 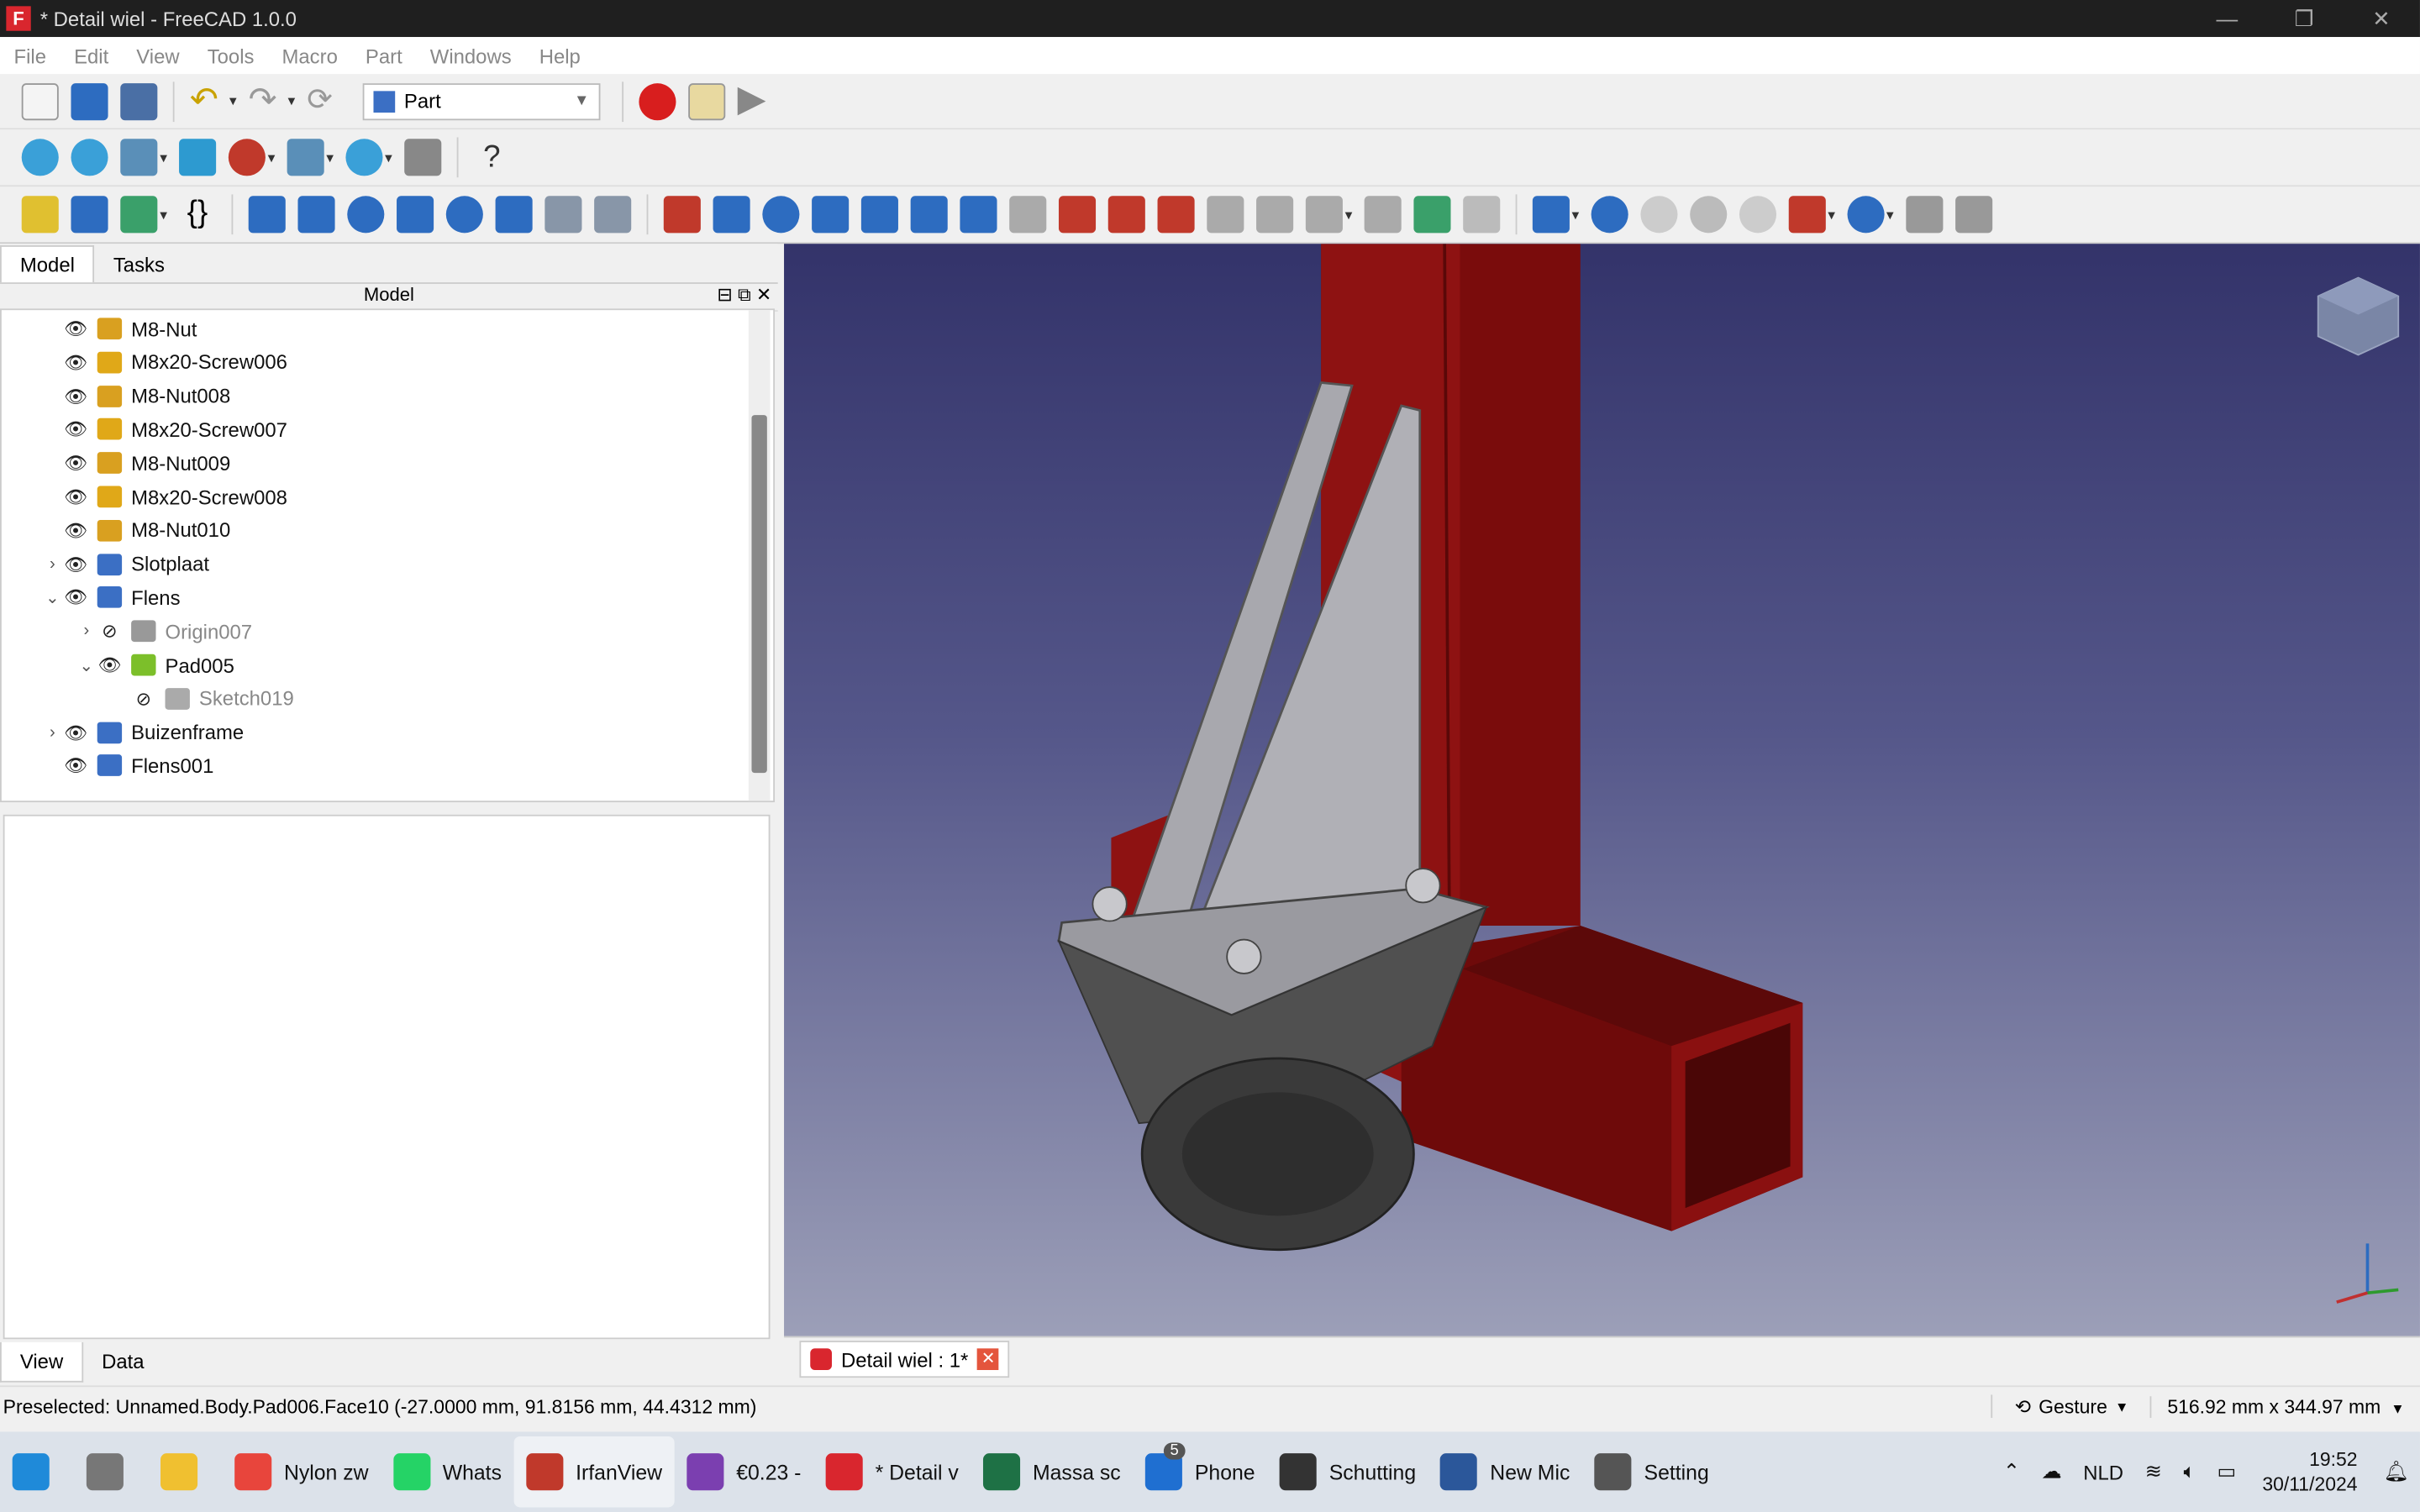 I want to click on cone-icon, so click(x=415, y=215).